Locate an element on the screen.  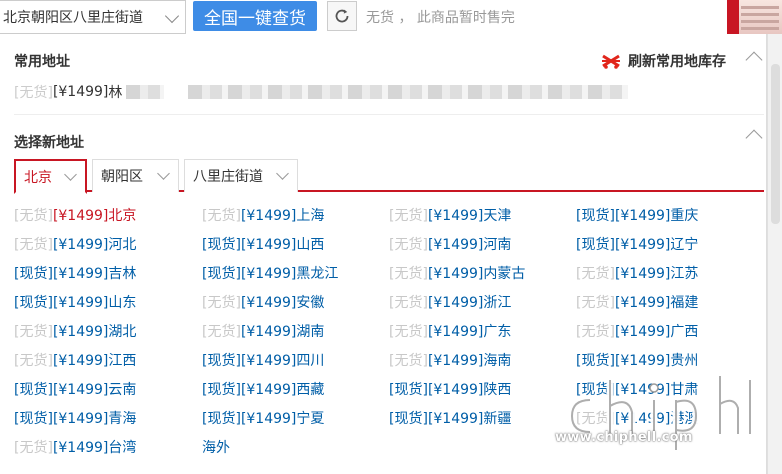
refresh-icon is located at coordinates (342, 16).